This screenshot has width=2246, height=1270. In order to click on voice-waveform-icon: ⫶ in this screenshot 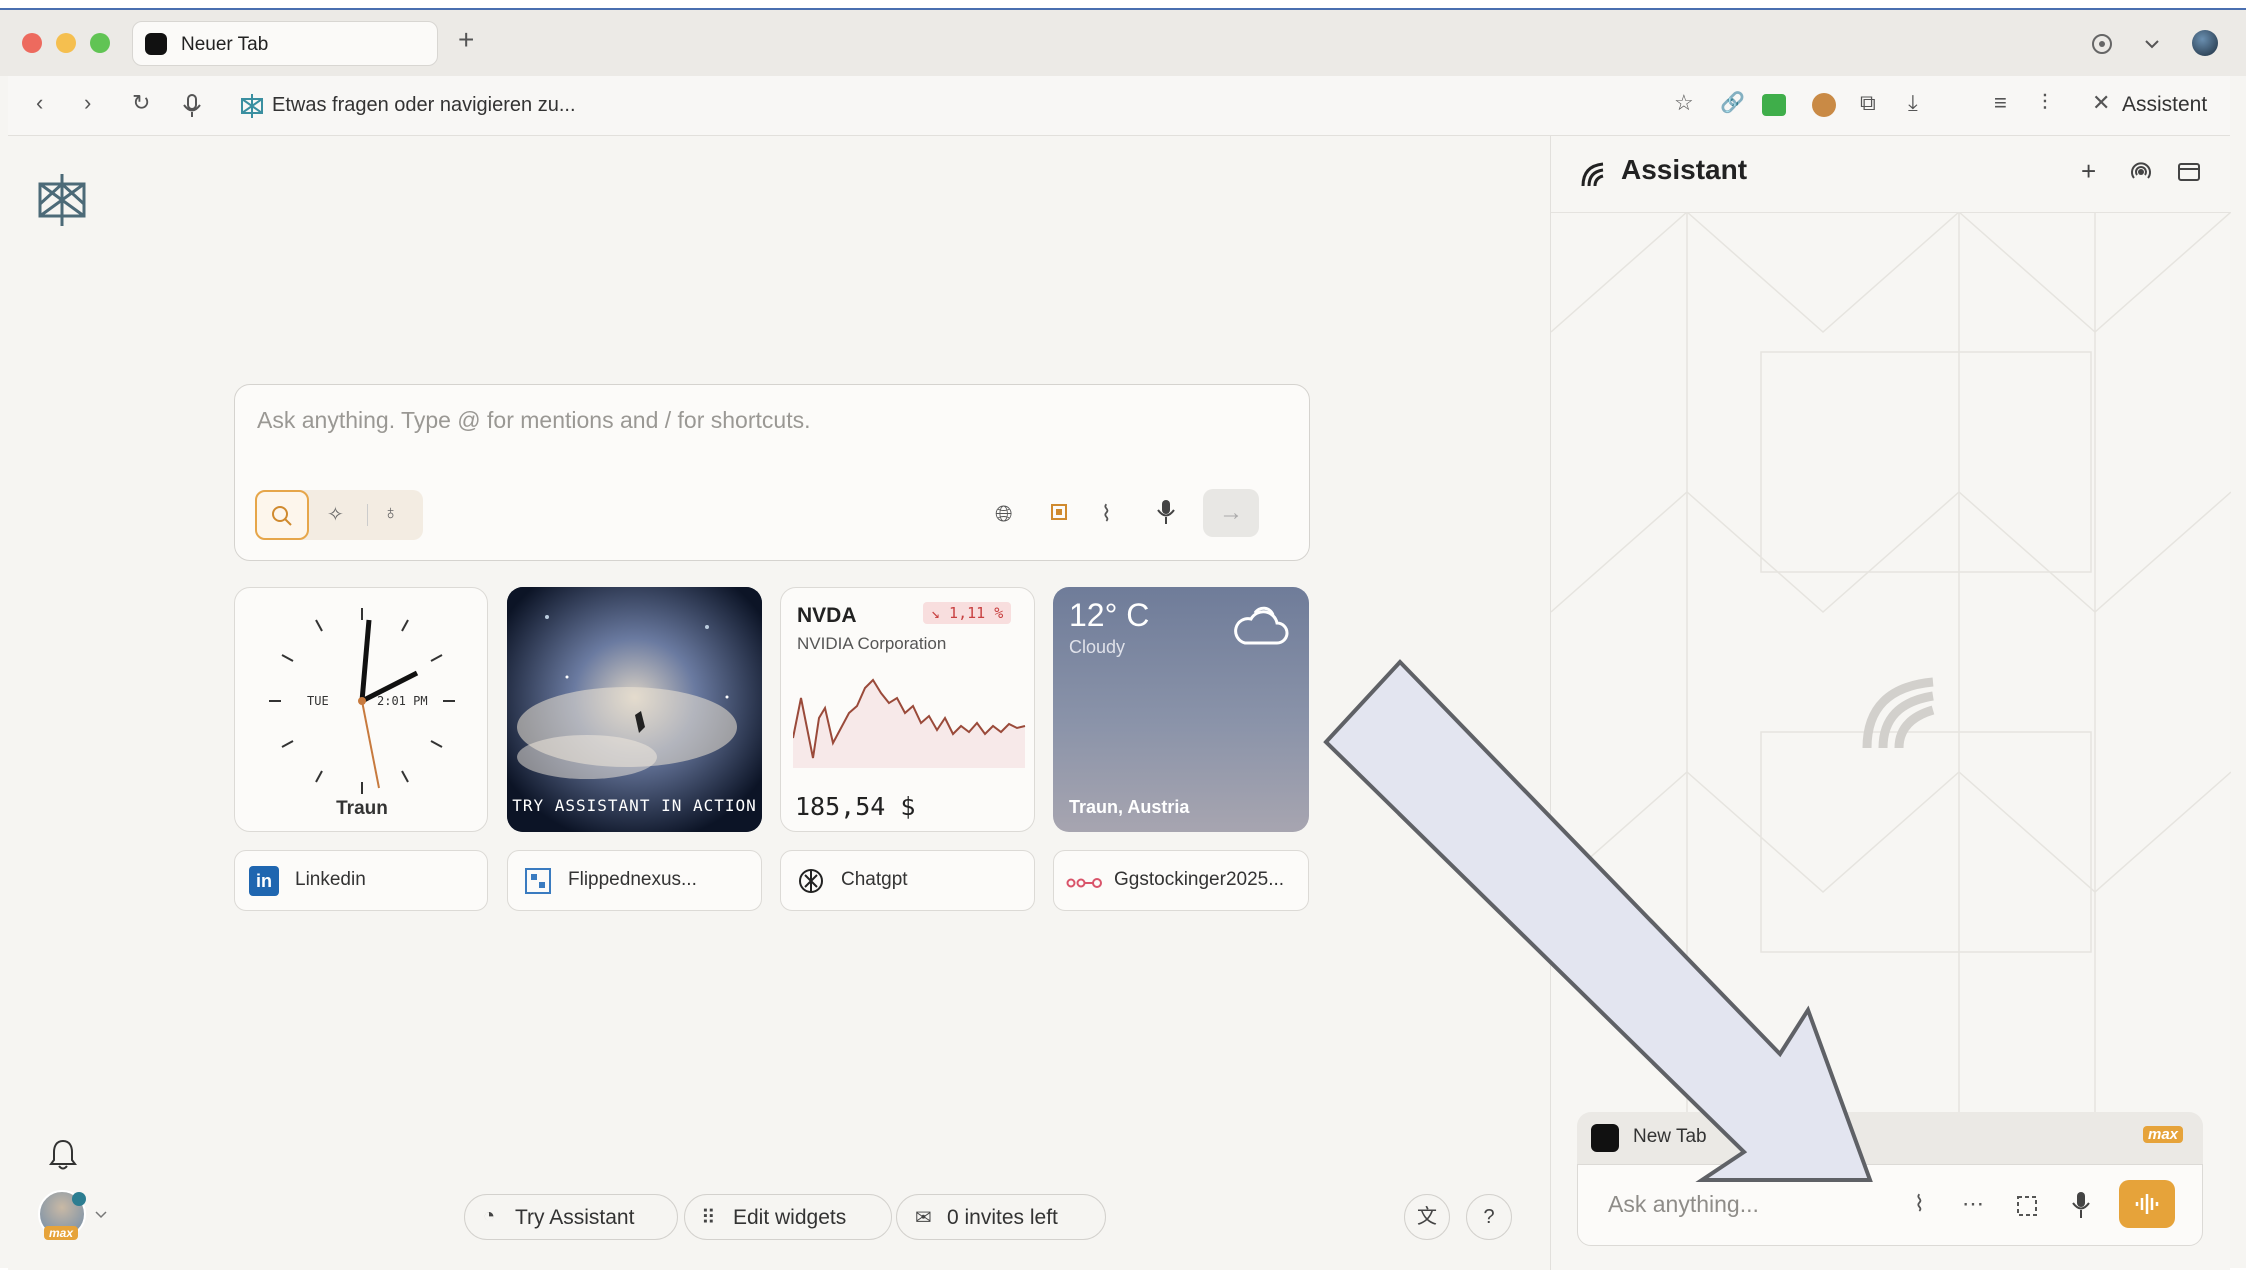, I will do `click(2045, 103)`.